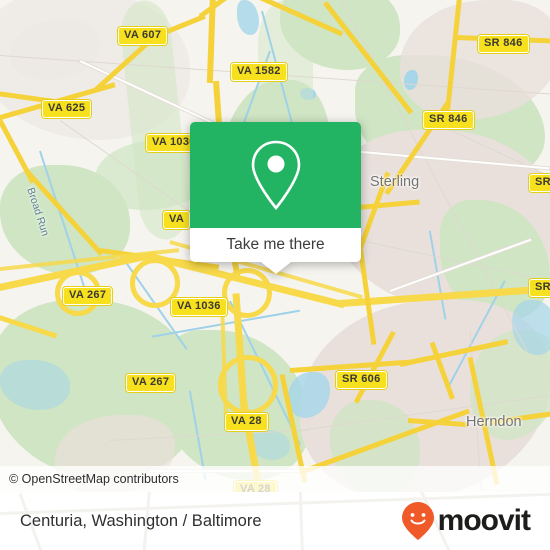 This screenshot has height=550, width=550. Describe the element at coordinates (199, 307) in the screenshot. I see `road-shield: VA 1036` at that location.